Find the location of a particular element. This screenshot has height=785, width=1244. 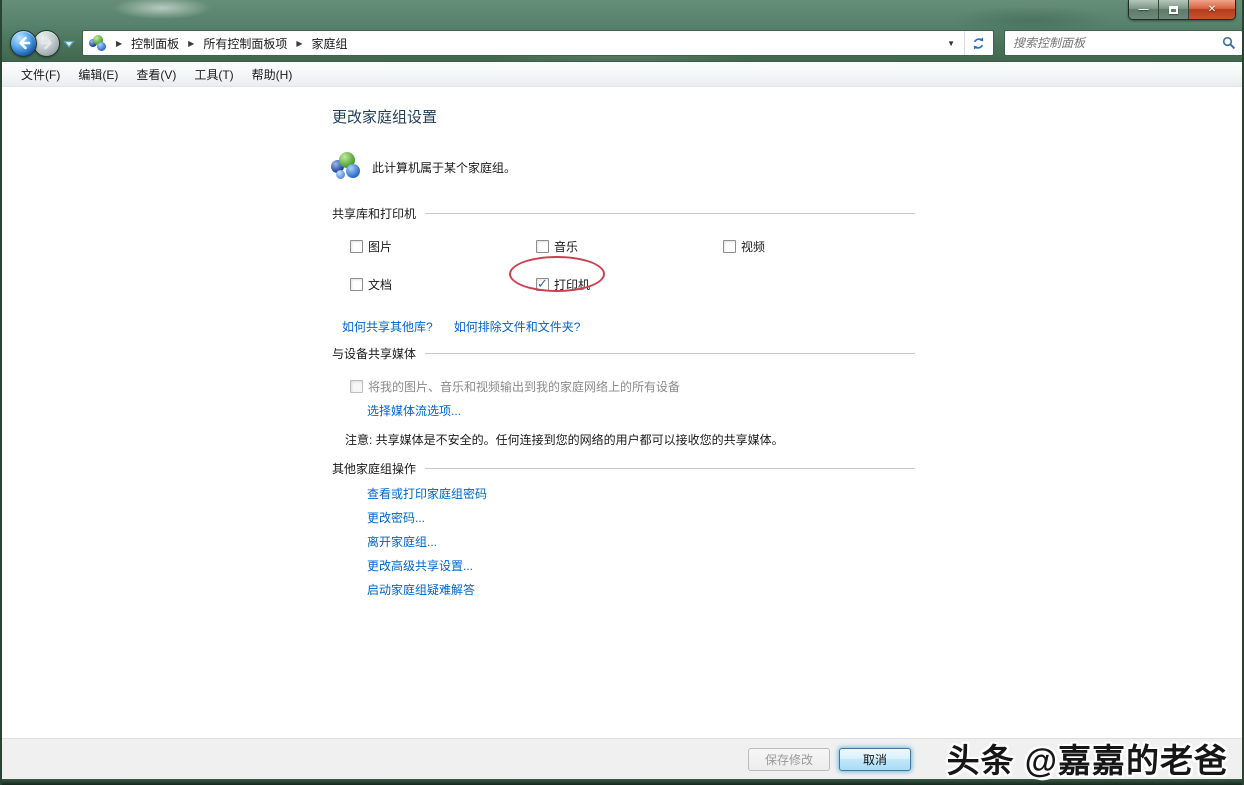

menu-edit: 编辑(E) is located at coordinates (98, 74).